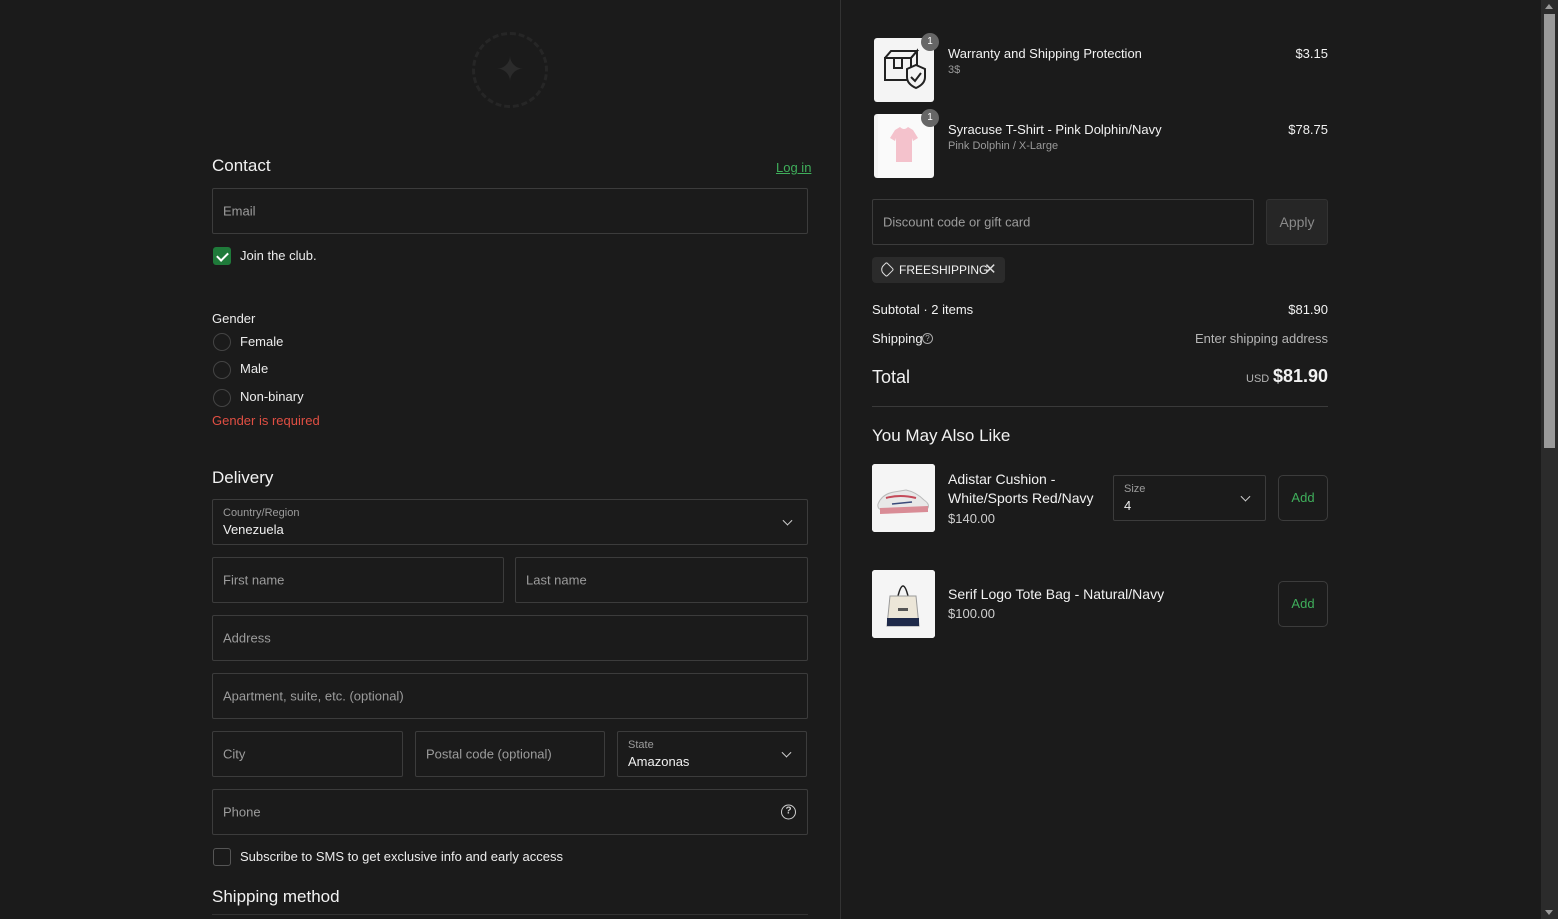  Describe the element at coordinates (1311, 53) in the screenshot. I see `cart-item-price: $3.15` at that location.